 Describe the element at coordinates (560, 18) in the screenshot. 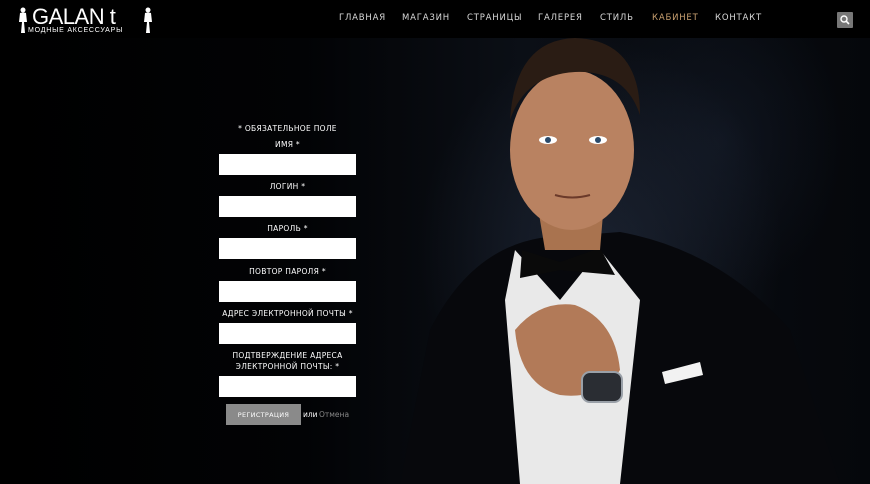

I see `nav-item-gallery: ГАЛЕРЕЯ` at that location.